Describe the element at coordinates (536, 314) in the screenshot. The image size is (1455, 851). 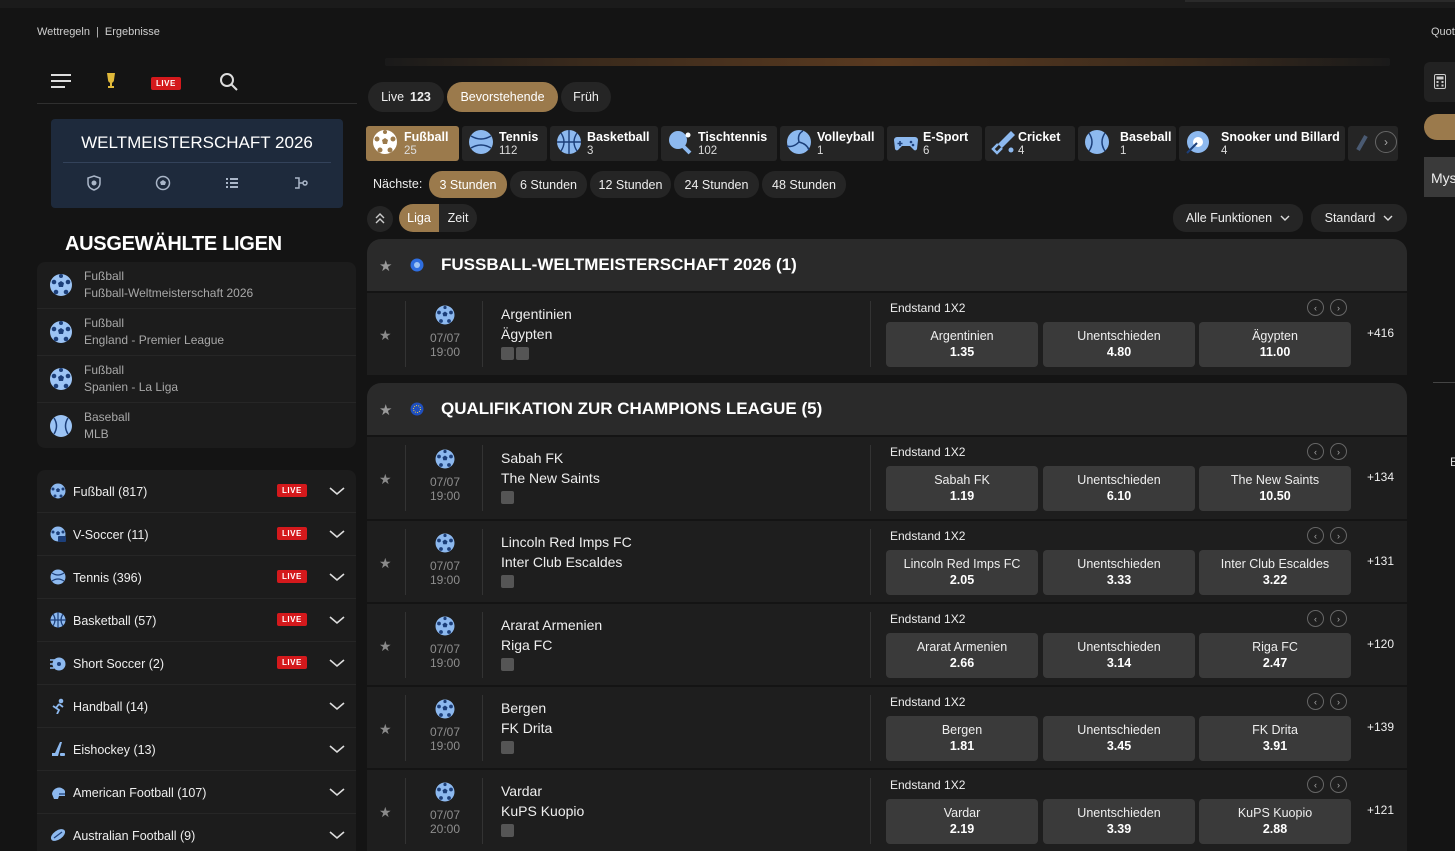
I see `home-team: Argentinien` at that location.